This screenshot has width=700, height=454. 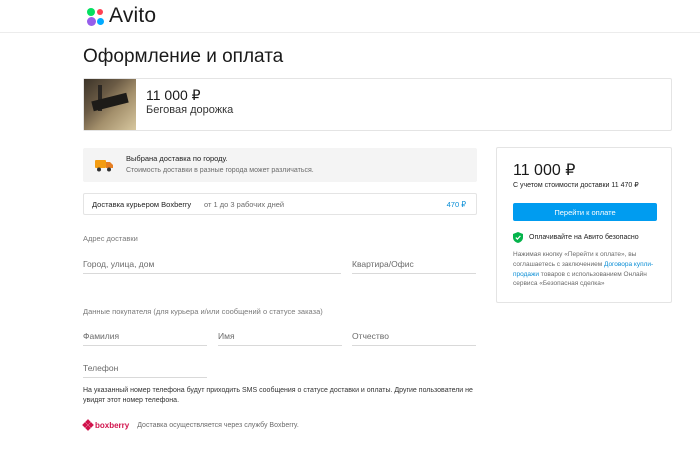 I want to click on phone-field, so click(x=145, y=368).